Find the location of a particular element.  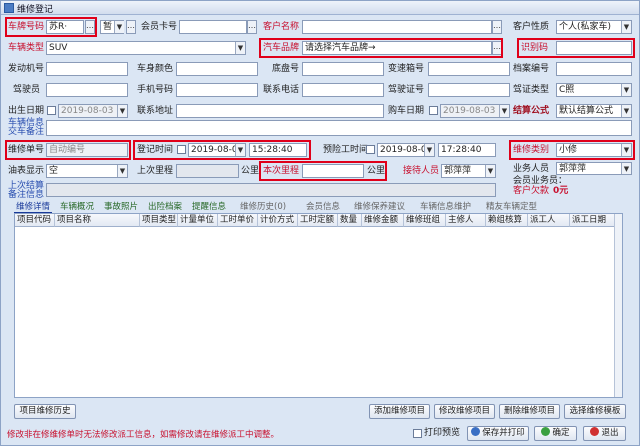

column-header: 计价方式 is located at coordinates (278, 220).